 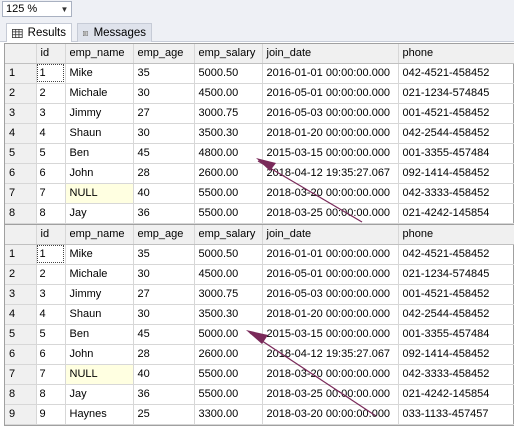 I want to click on cell-emp-name: Shaun, so click(x=99, y=314).